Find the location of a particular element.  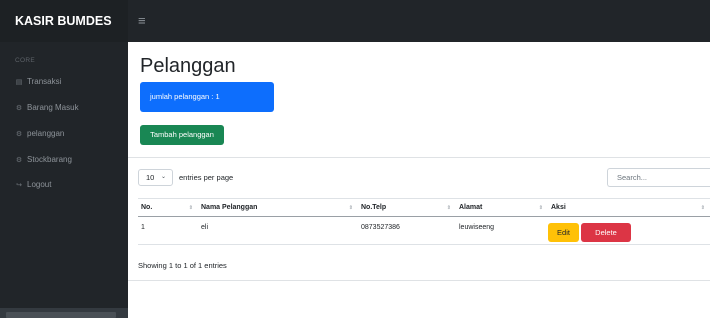

customer-count-card: jumlah pelanggan : 1 is located at coordinates (207, 97).